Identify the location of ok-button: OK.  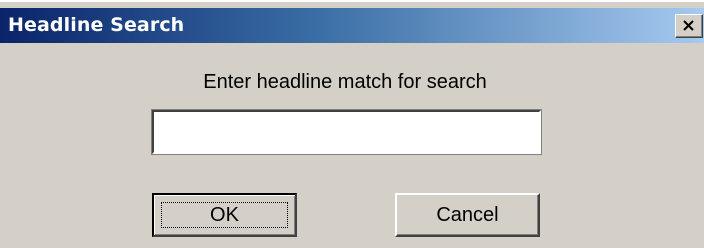
(224, 215).